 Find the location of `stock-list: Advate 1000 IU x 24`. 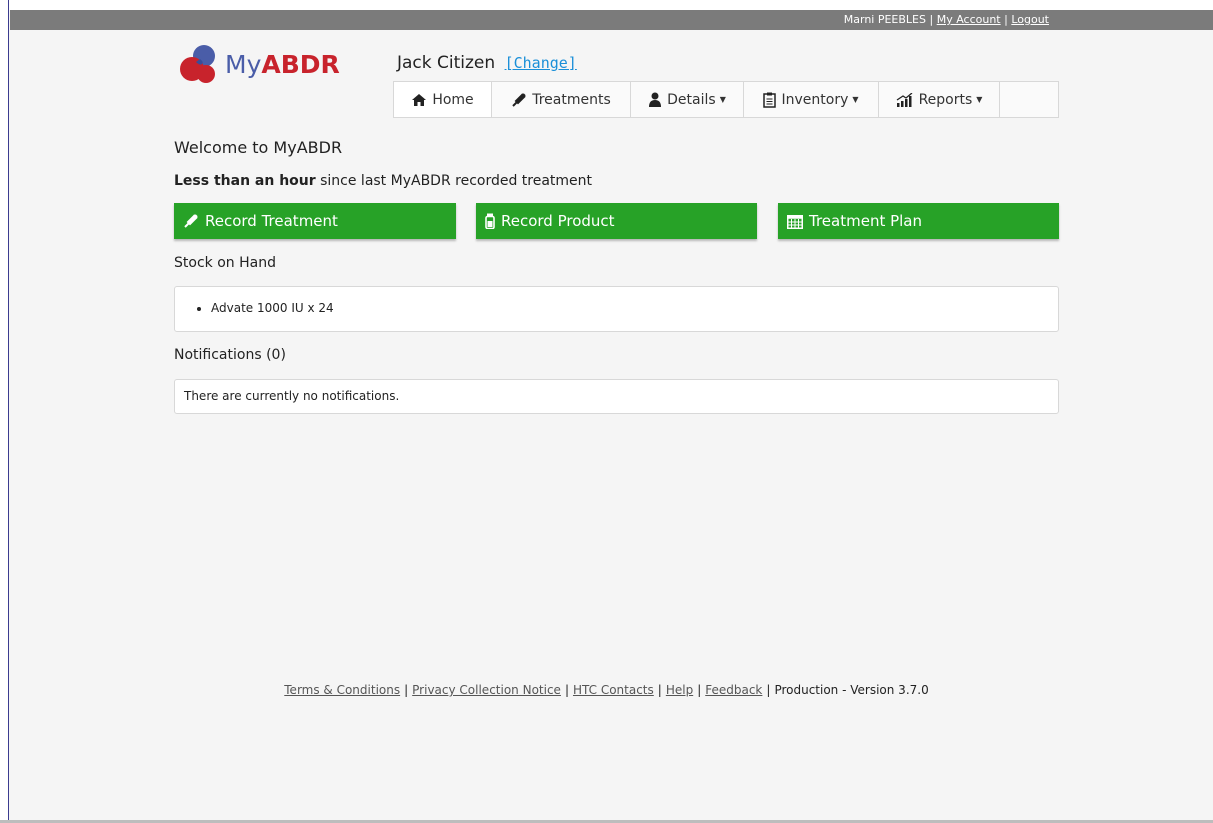

stock-list: Advate 1000 IU x 24 is located at coordinates (616, 308).